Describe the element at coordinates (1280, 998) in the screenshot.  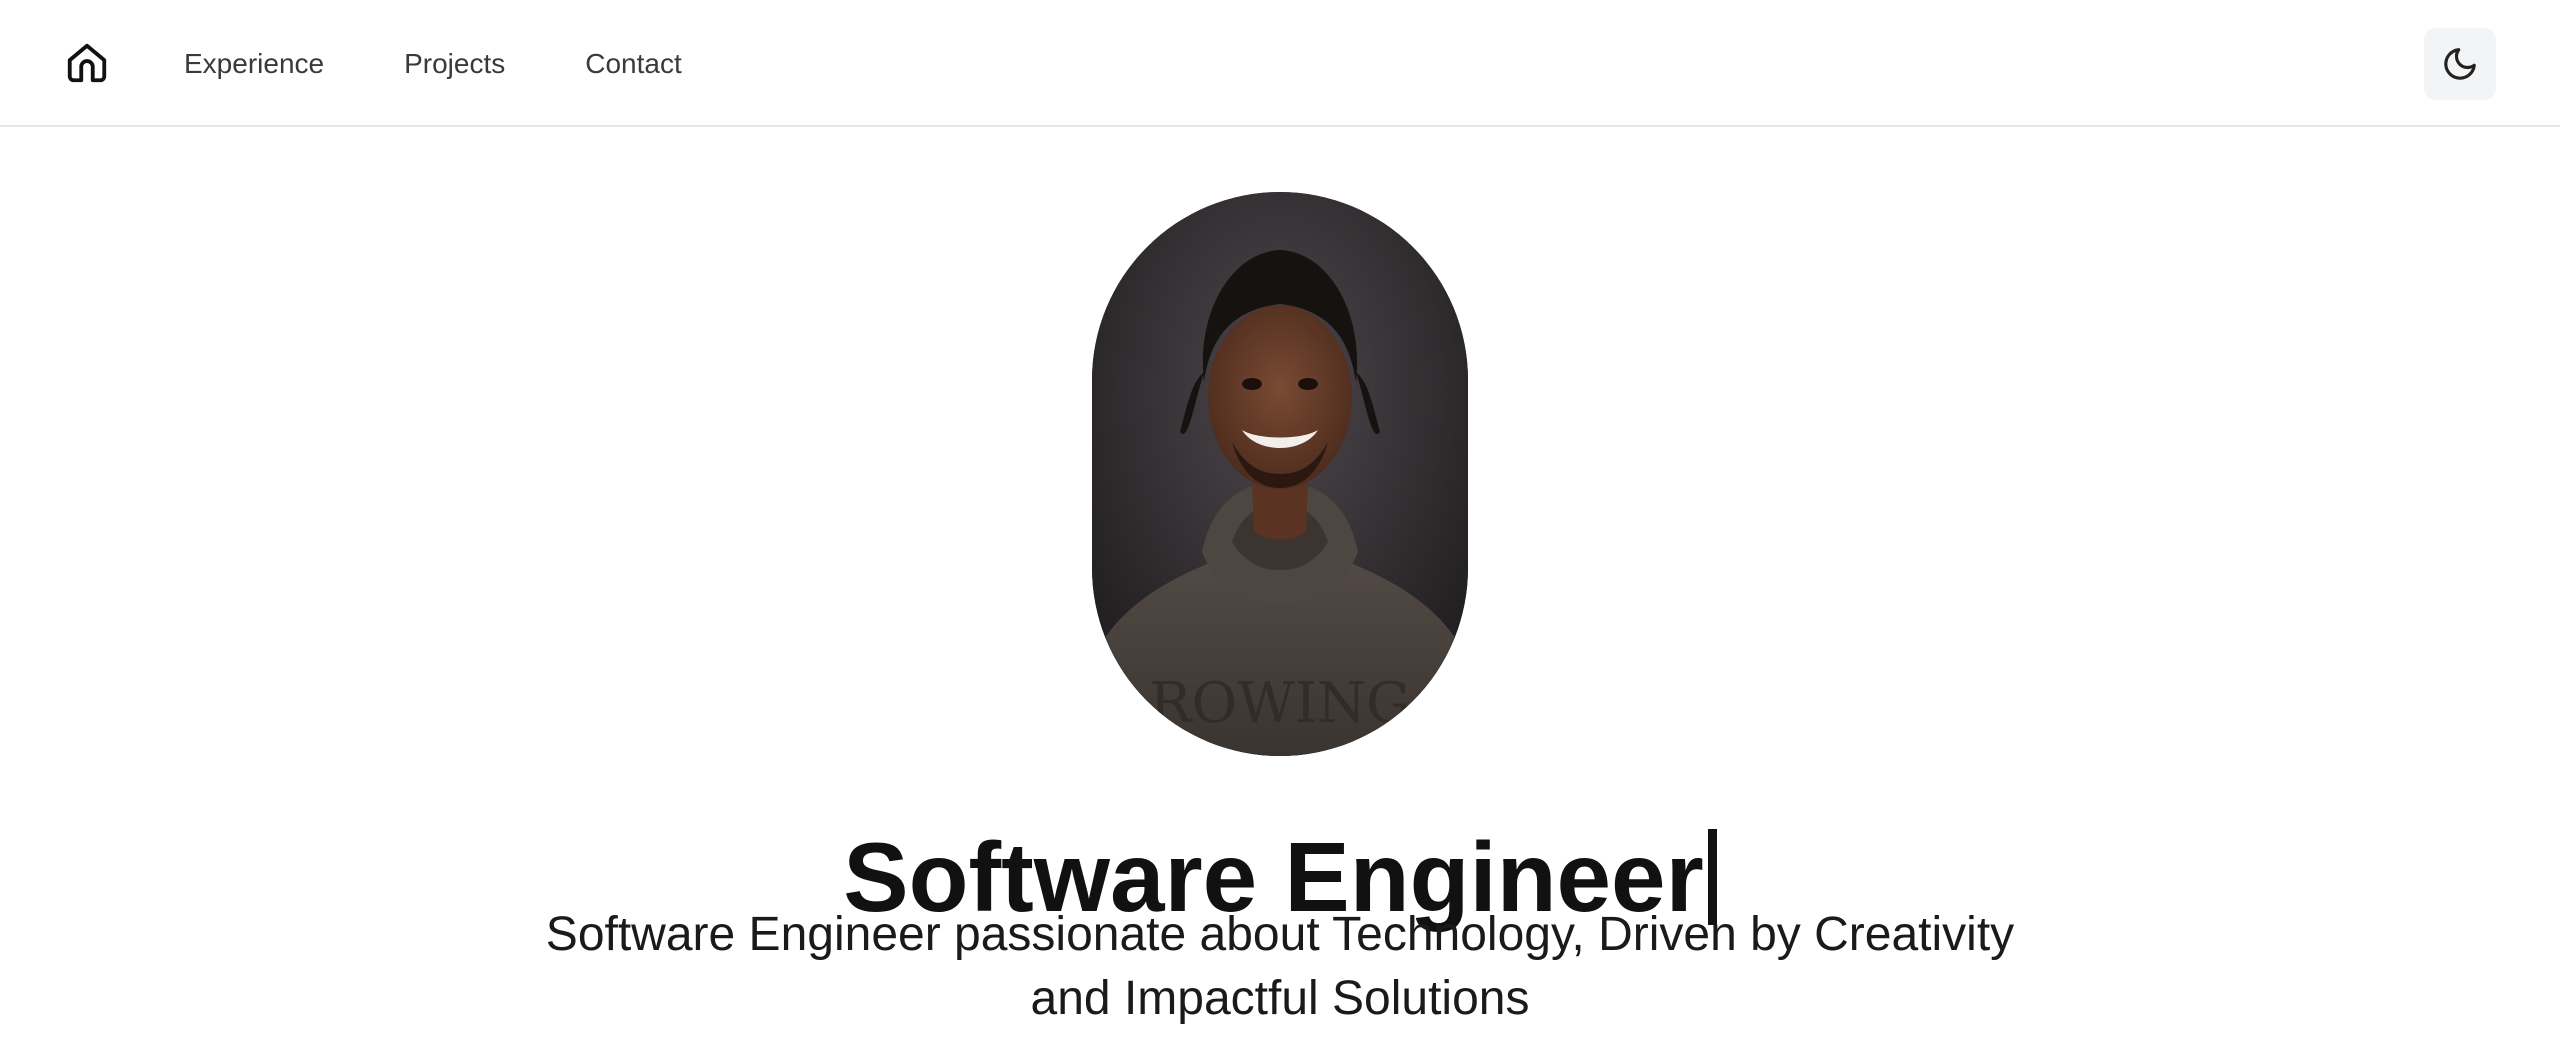
I see `hero-subtitle-line2: and Impactful Solutions` at that location.